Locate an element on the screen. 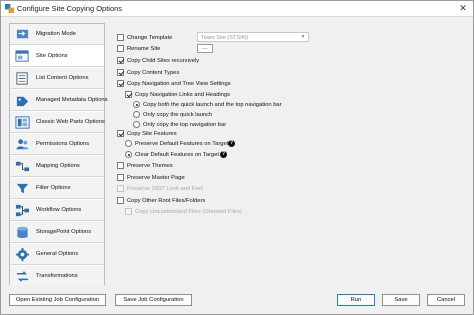 The width and height of the screenshot is (474, 315). storagepoint-icon is located at coordinates (22, 232).